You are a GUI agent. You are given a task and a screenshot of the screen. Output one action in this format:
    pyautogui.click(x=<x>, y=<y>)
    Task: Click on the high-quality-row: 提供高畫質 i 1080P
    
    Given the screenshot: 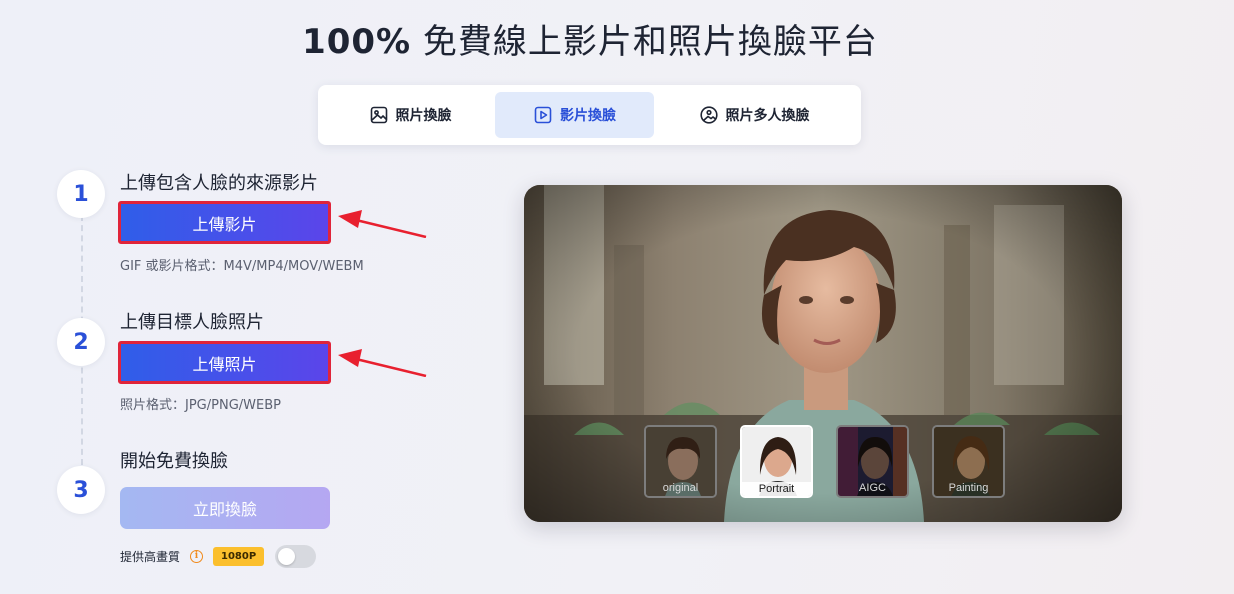 What is the action you would take?
    pyautogui.click(x=218, y=556)
    